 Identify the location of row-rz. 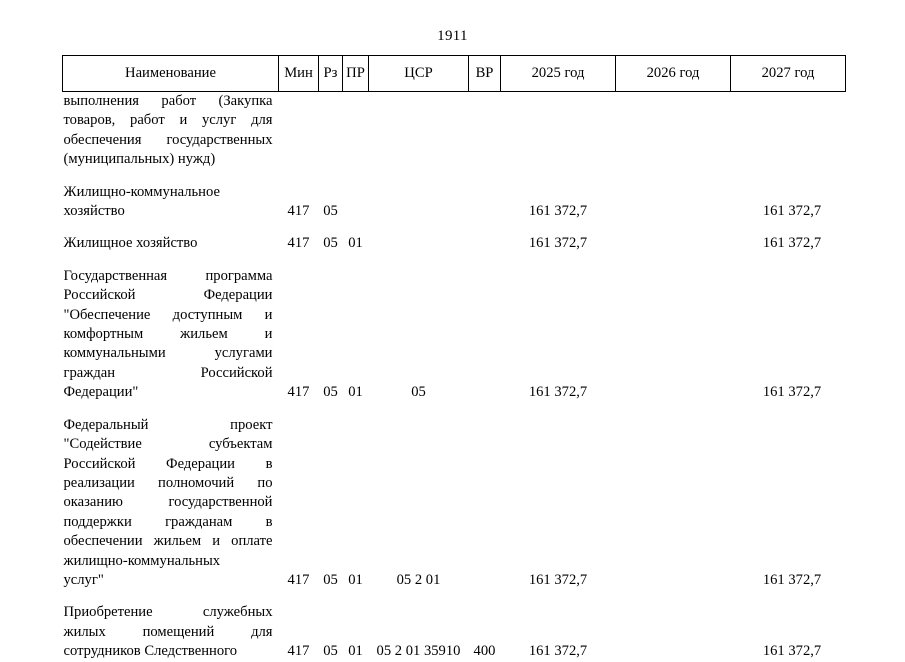
(331, 131).